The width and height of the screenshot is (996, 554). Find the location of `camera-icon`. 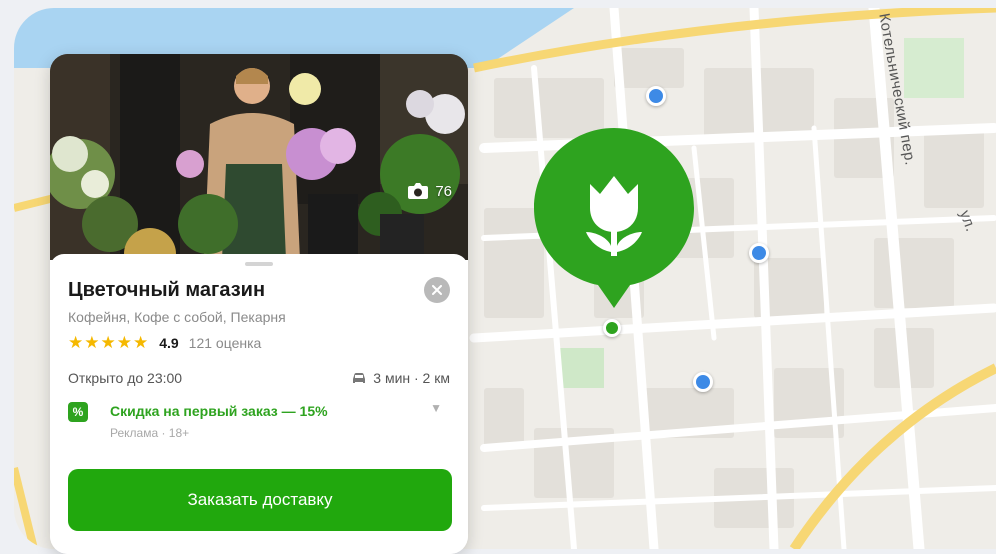

camera-icon is located at coordinates (418, 191).